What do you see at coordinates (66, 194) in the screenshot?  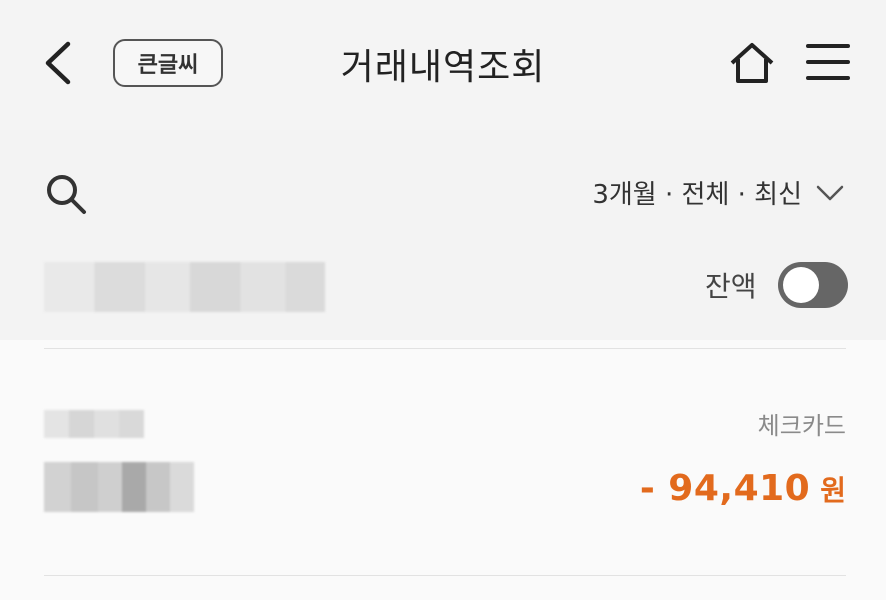 I see `search-icon` at bounding box center [66, 194].